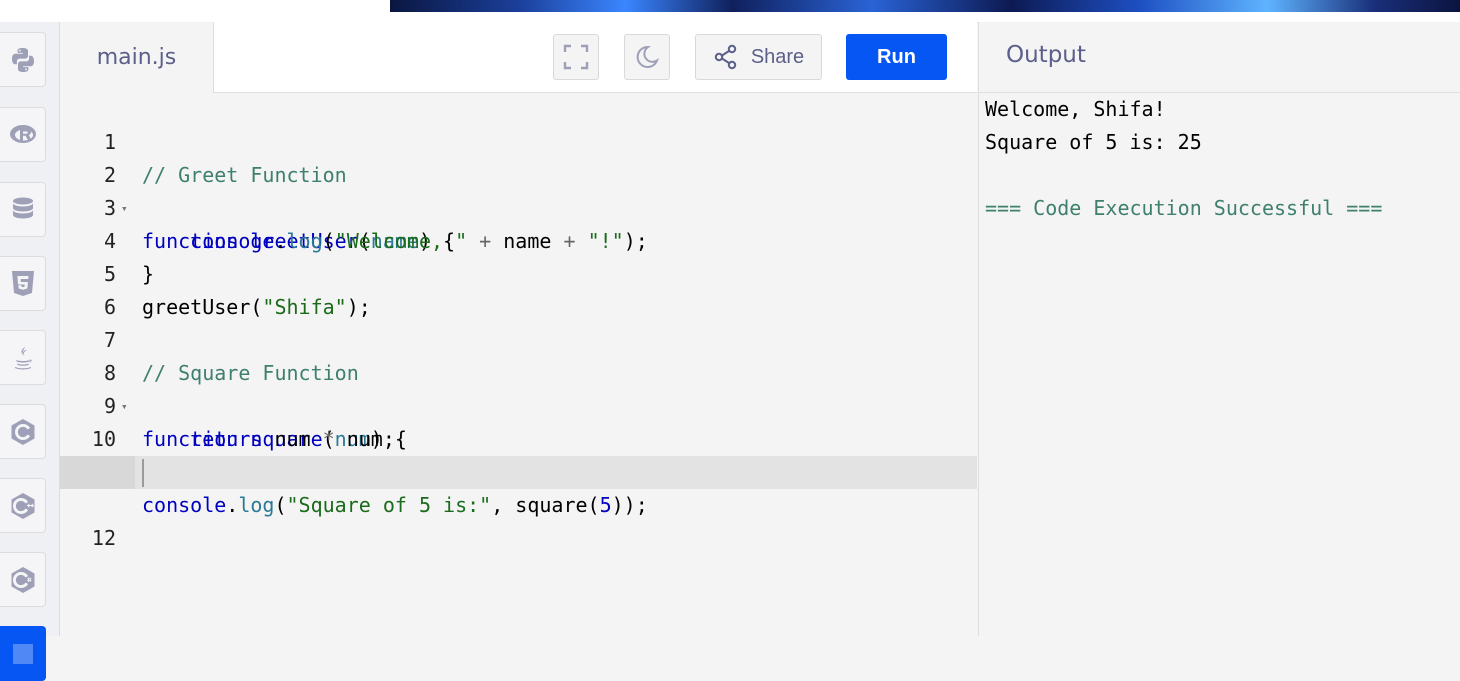 This screenshot has width=1460, height=681. I want to click on file-tab-main-js: main.js, so click(137, 57).